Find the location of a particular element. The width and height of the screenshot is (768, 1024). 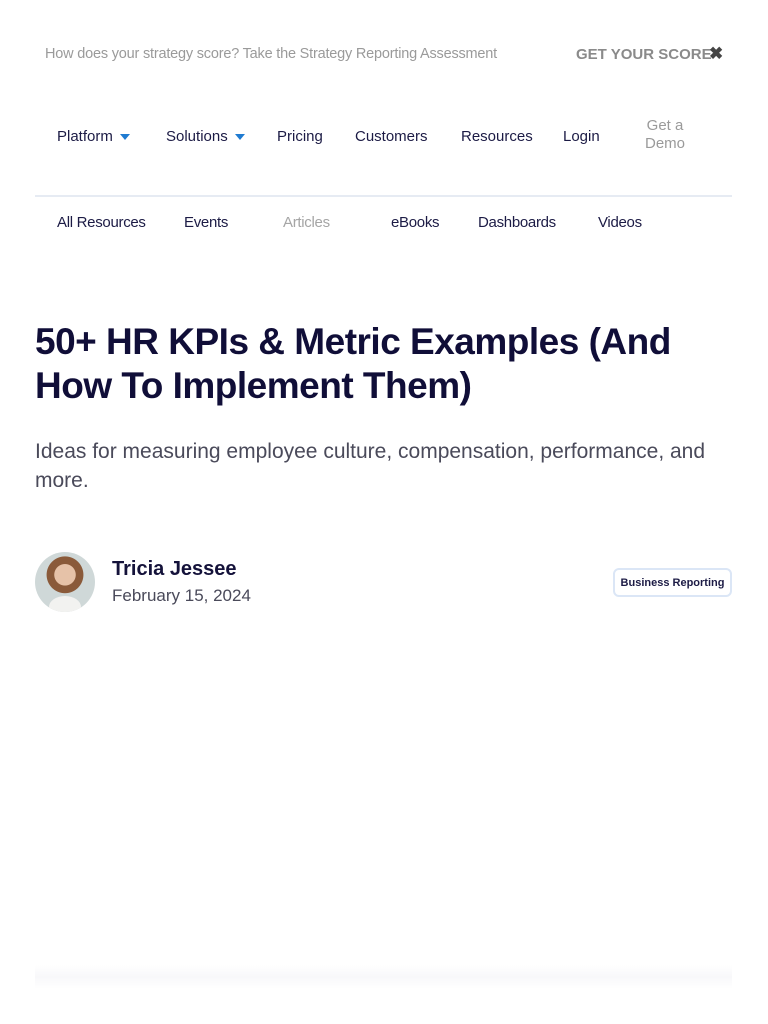

subnav-all-resources: All Resources is located at coordinates (101, 222).